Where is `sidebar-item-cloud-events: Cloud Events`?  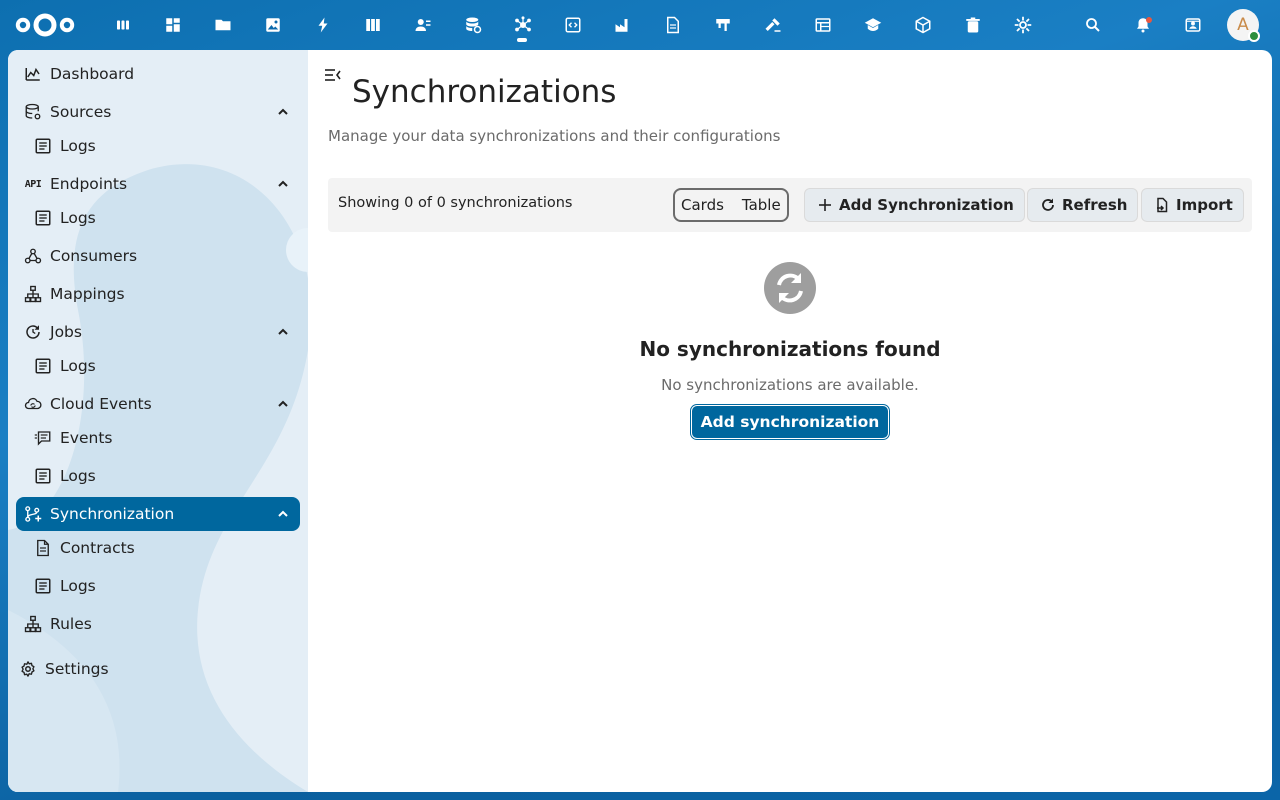 sidebar-item-cloud-events: Cloud Events is located at coordinates (158, 404).